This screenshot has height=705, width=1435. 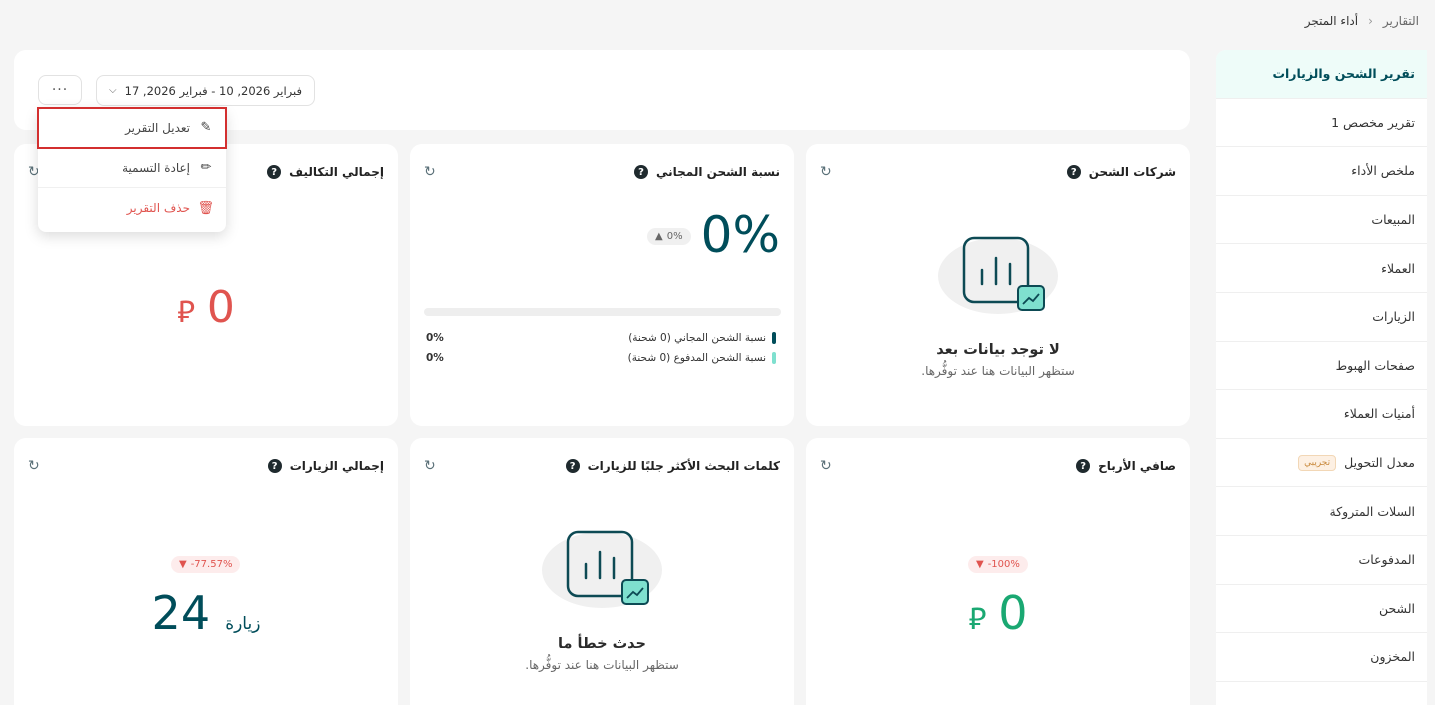 What do you see at coordinates (1396, 608) in the screenshot?
I see `sidebar-item-label: الشحن` at bounding box center [1396, 608].